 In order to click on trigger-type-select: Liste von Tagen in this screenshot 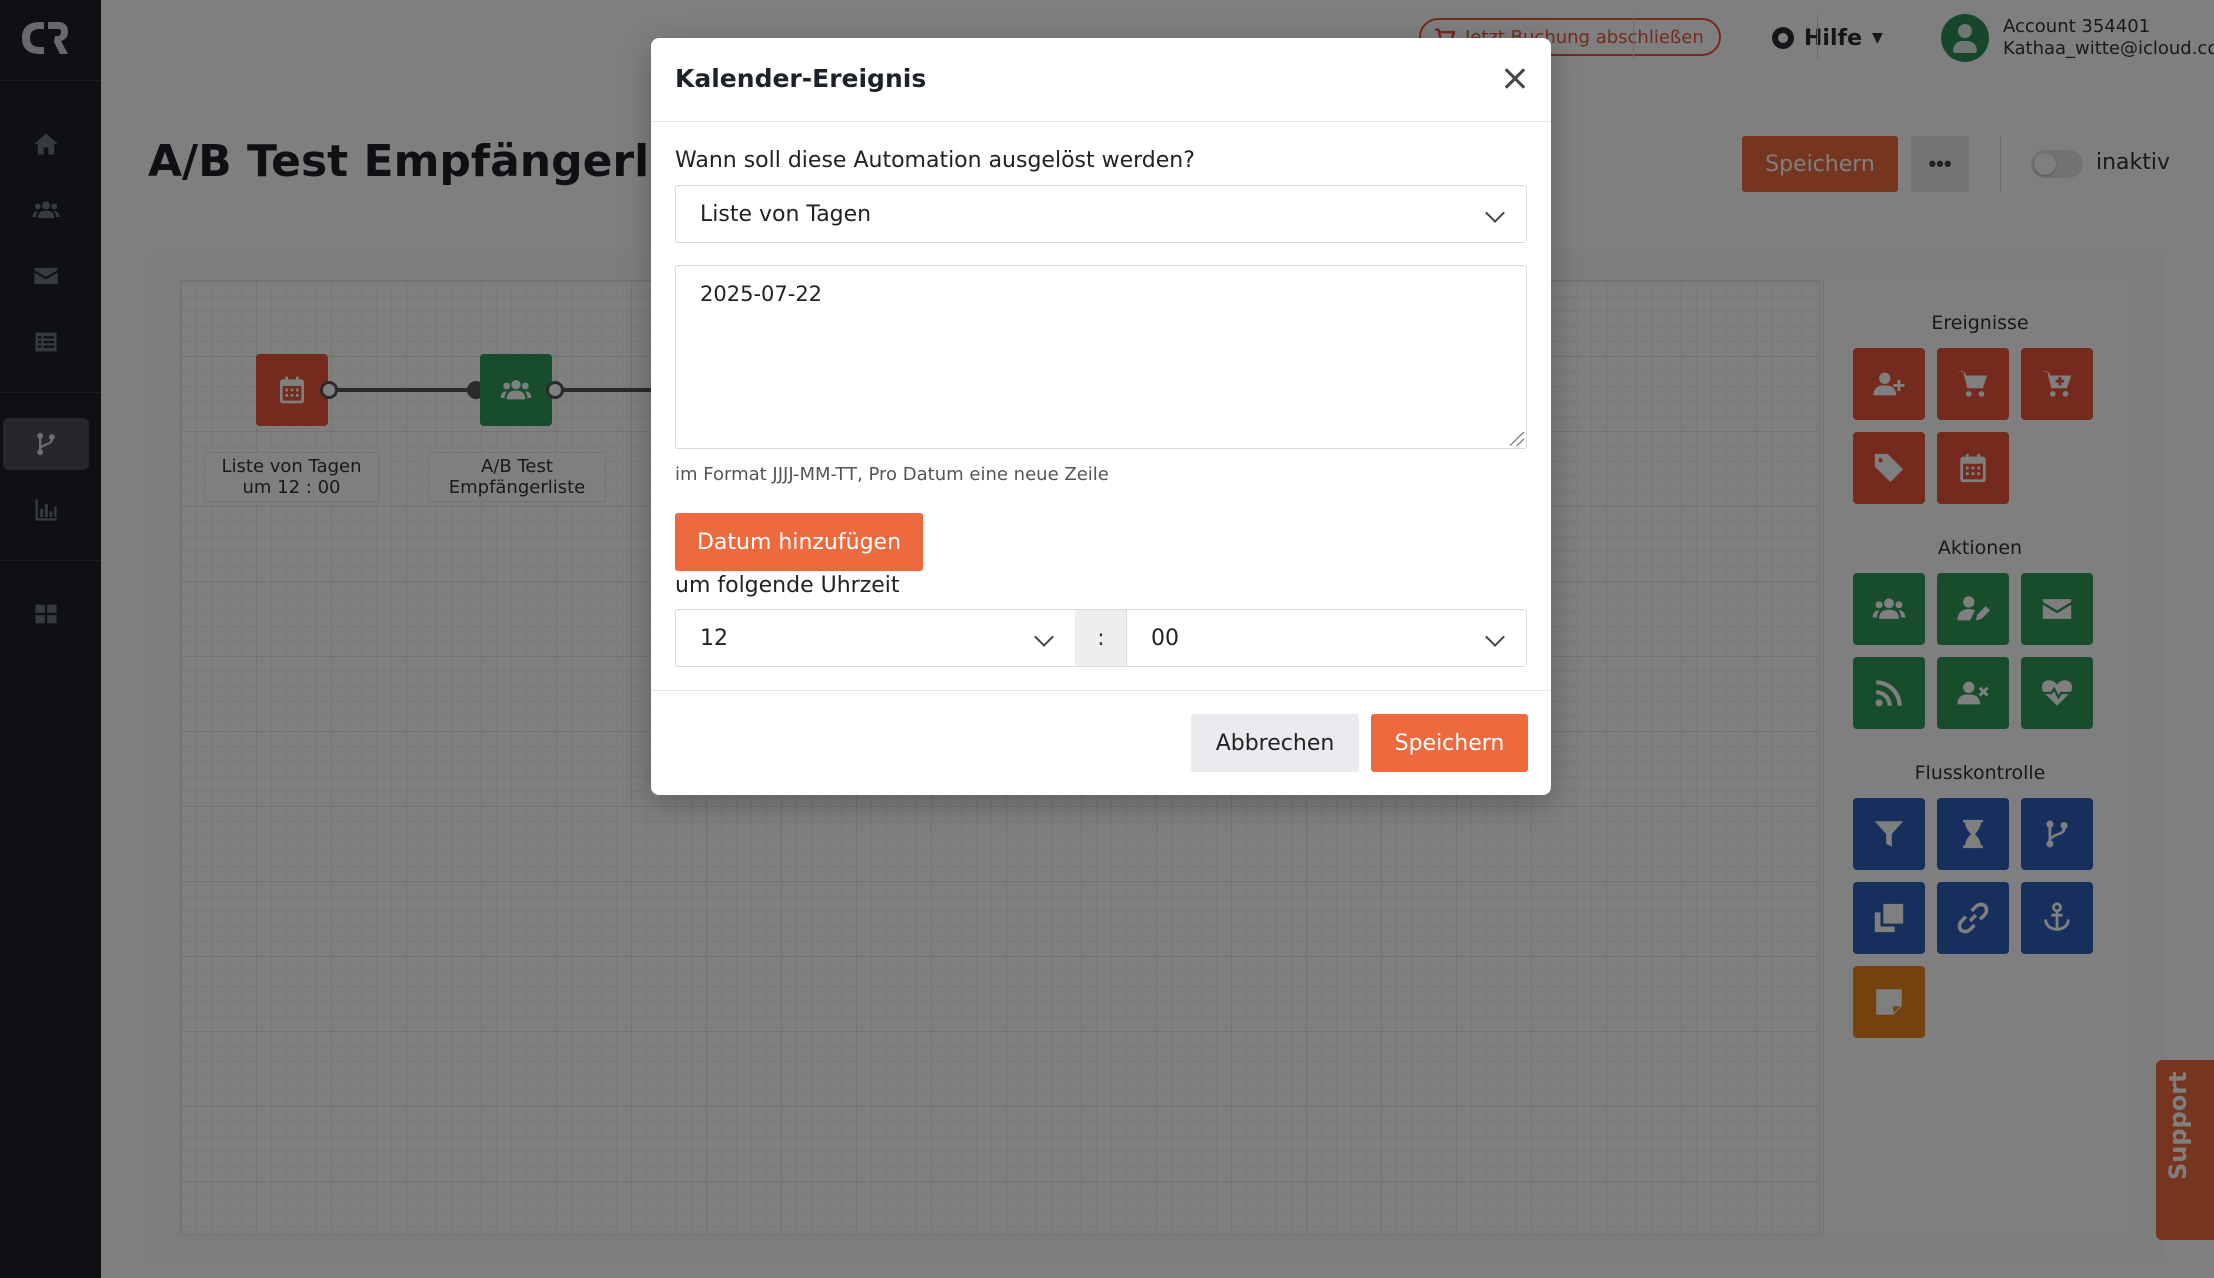, I will do `click(1101, 214)`.